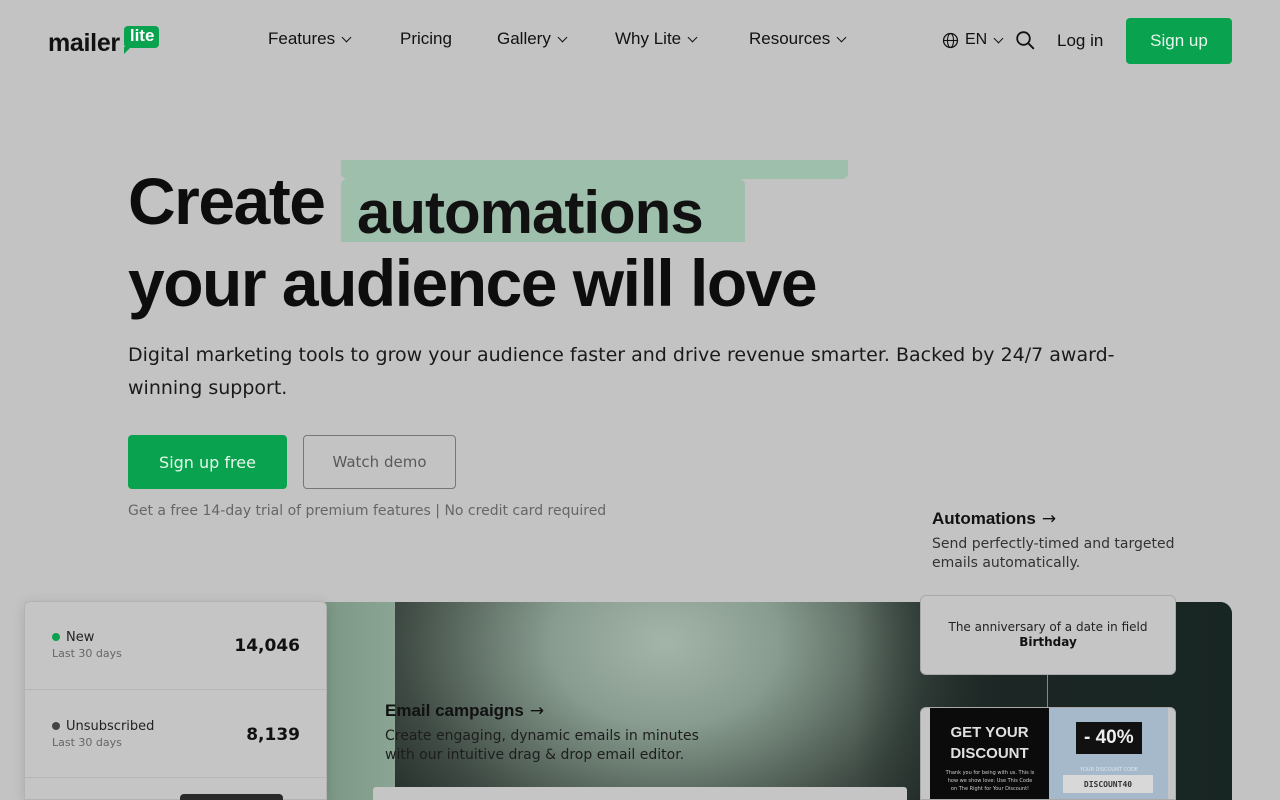 The height and width of the screenshot is (800, 1280). Describe the element at coordinates (1108, 784) in the screenshot. I see `discount-code: DISCOUNT40` at that location.